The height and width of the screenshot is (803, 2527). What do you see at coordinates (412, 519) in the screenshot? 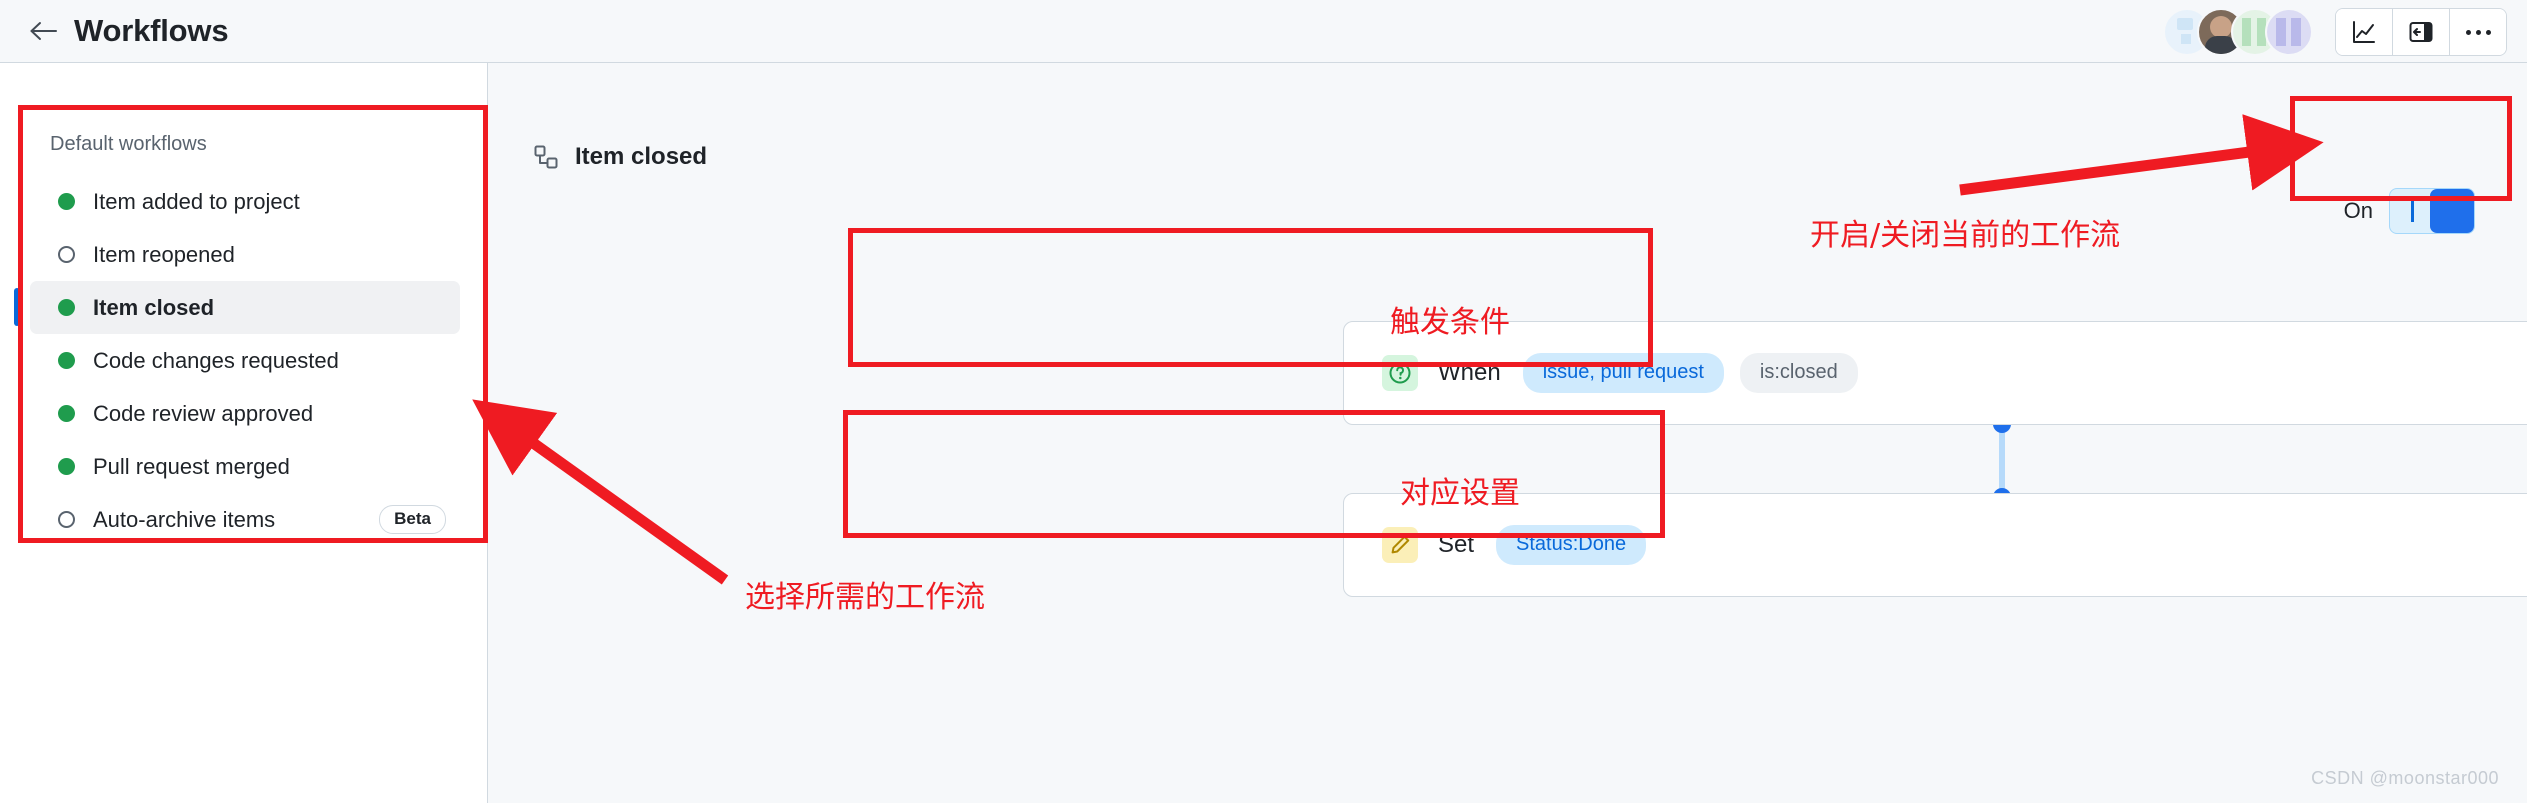
I see `beta-badge: Beta` at bounding box center [412, 519].